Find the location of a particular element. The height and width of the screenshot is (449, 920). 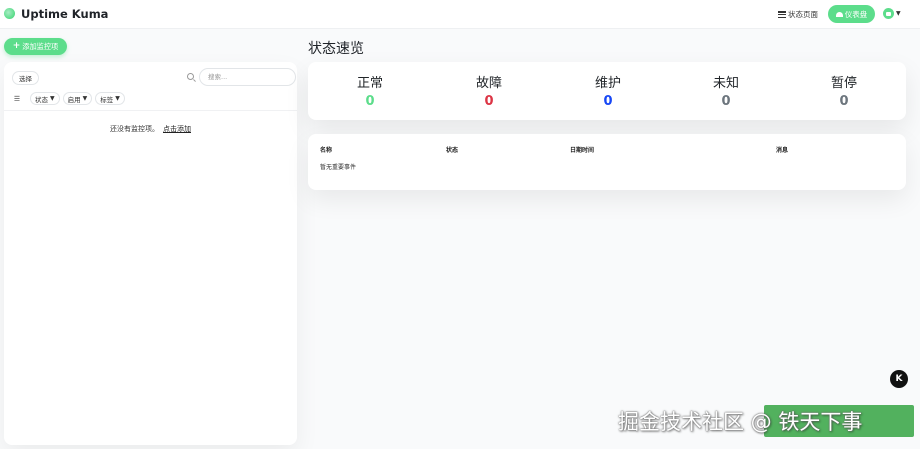

stat-down: 故障 0 is located at coordinates (489, 90).